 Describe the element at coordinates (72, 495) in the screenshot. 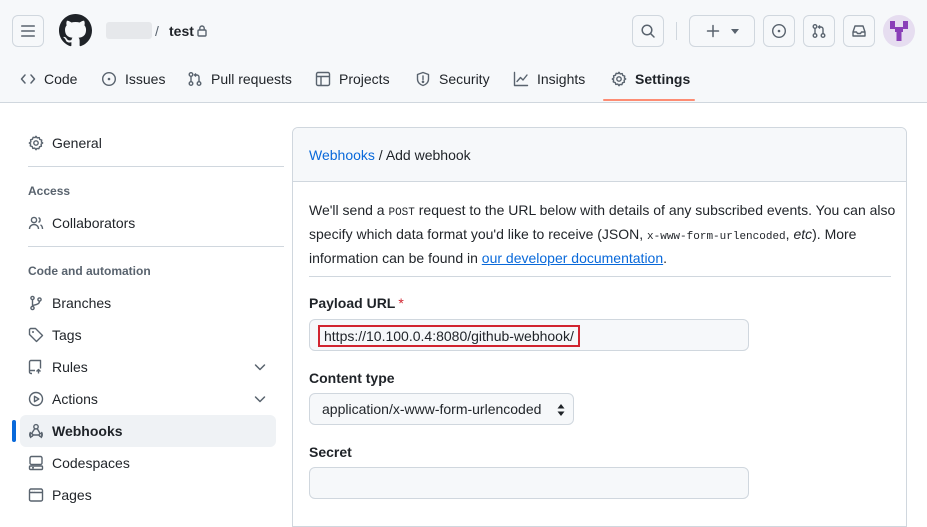

I see `sidebar-item-label: Pages` at that location.